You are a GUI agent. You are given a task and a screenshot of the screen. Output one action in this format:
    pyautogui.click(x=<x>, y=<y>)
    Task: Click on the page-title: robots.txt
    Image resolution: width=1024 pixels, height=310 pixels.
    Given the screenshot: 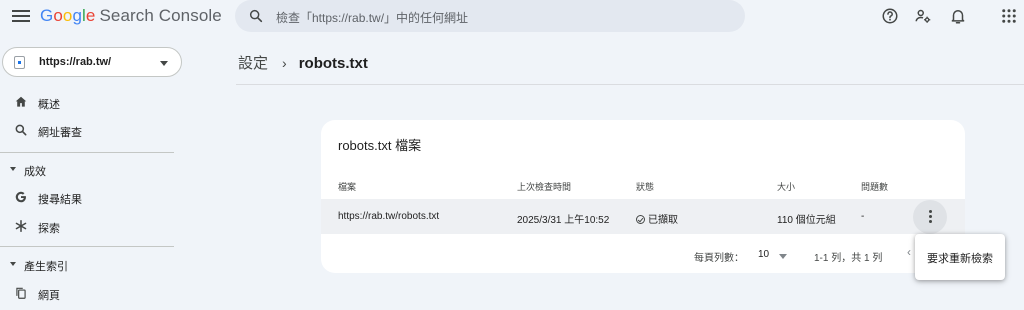 What is the action you would take?
    pyautogui.click(x=333, y=63)
    